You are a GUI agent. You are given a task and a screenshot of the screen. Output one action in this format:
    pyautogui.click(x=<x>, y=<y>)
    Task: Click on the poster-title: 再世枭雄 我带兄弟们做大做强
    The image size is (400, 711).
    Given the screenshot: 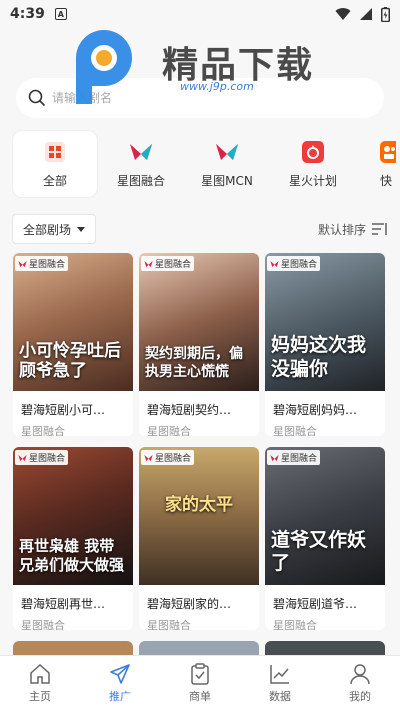 What is the action you would take?
    pyautogui.click(x=72, y=555)
    